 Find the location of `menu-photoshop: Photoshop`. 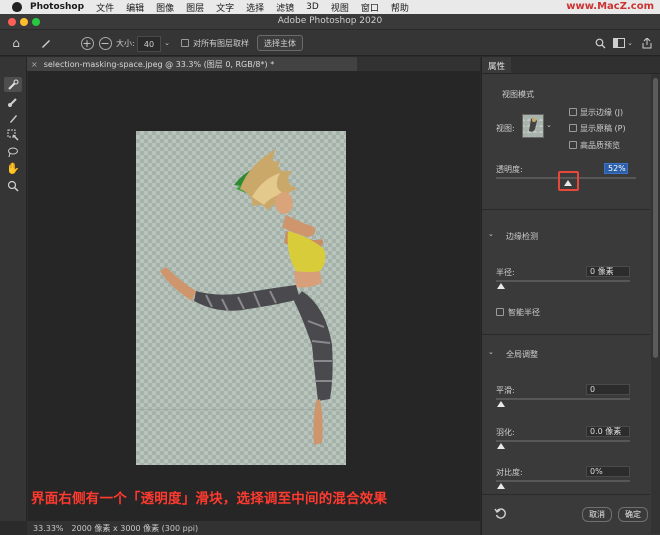

menu-photoshop: Photoshop is located at coordinates (57, 7).